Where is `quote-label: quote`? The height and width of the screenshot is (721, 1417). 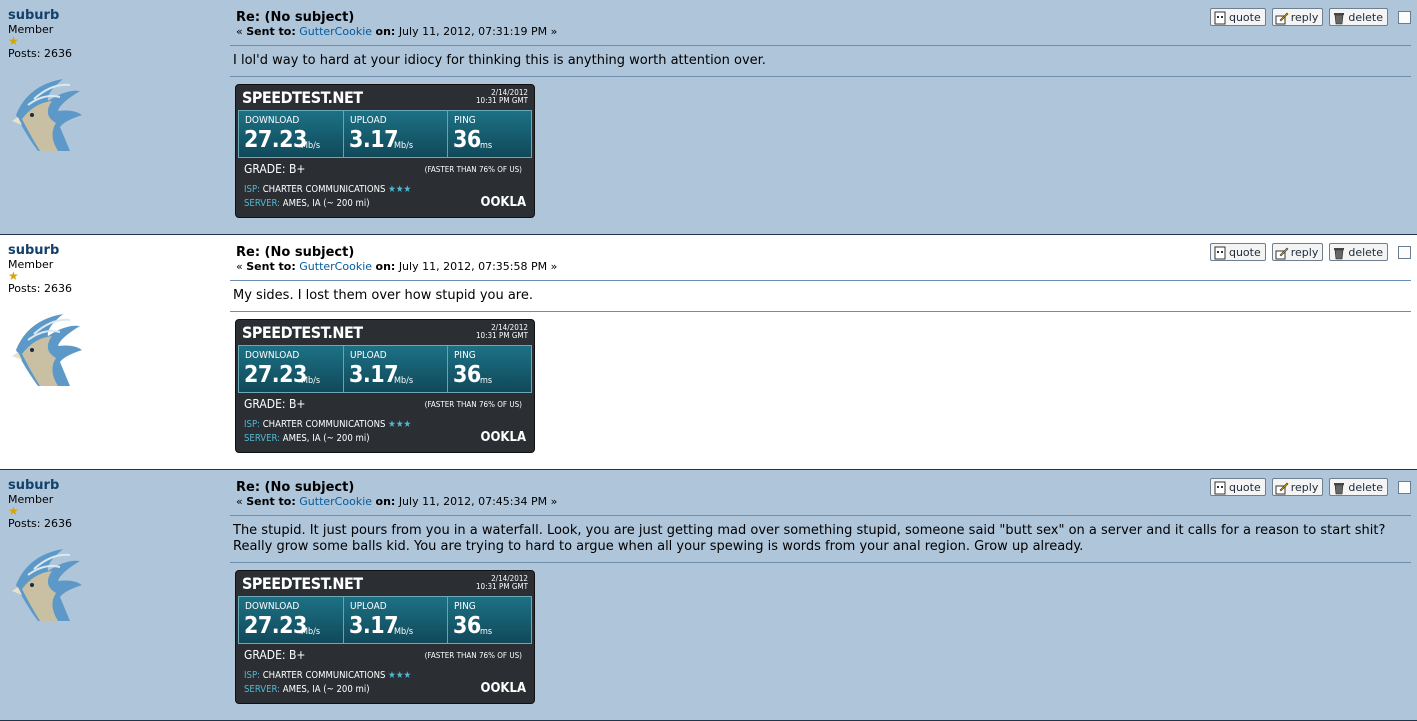
quote-label: quote is located at coordinates (1244, 487).